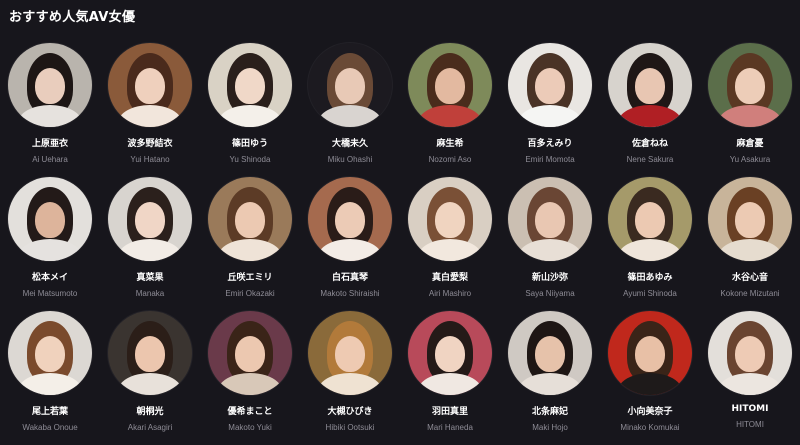 This screenshot has height=445, width=800. I want to click on actress-name-en: Saya Niiyama, so click(550, 293).